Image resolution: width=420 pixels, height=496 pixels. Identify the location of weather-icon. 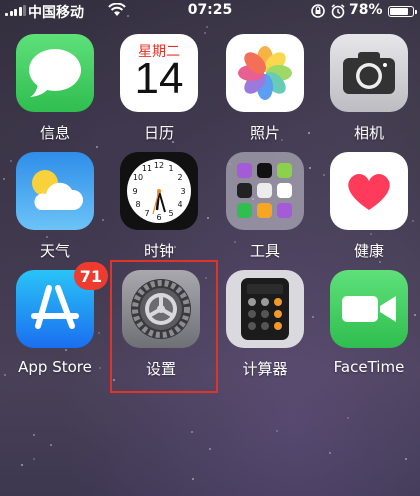
(55, 191).